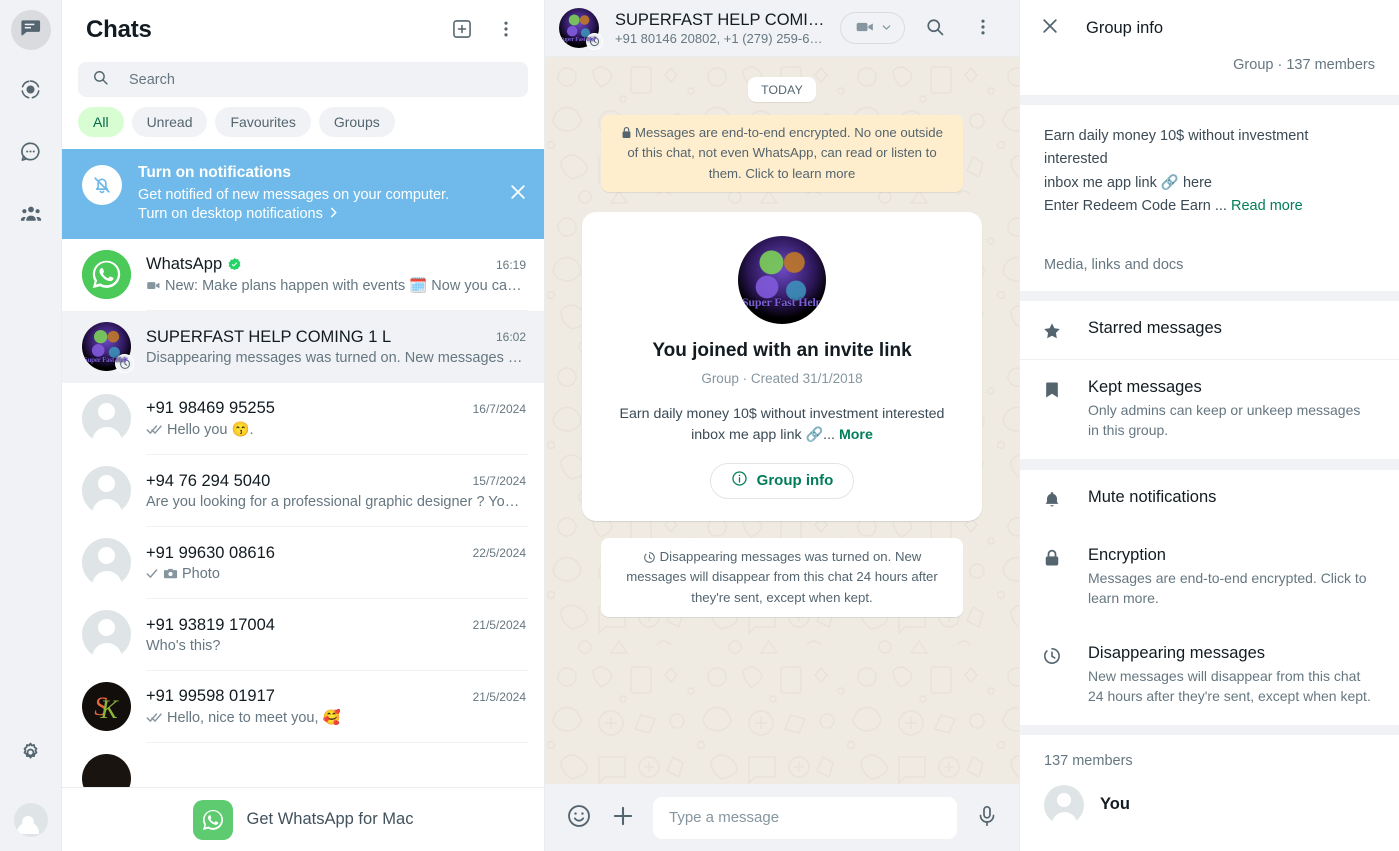 This screenshot has width=1399, height=851. What do you see at coordinates (30, 755) in the screenshot?
I see `gear-icon` at bounding box center [30, 755].